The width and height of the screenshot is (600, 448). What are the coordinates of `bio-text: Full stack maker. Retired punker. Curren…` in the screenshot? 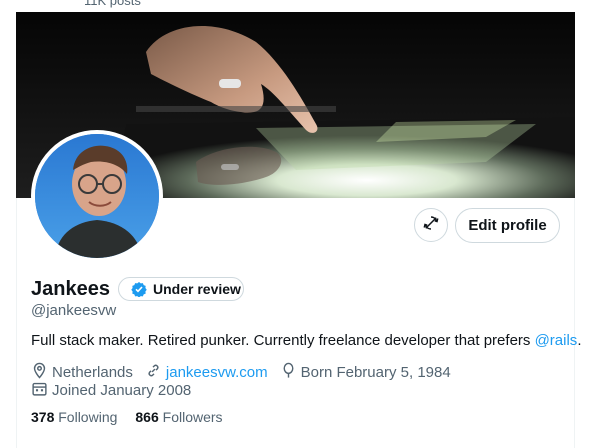 It's located at (283, 340).